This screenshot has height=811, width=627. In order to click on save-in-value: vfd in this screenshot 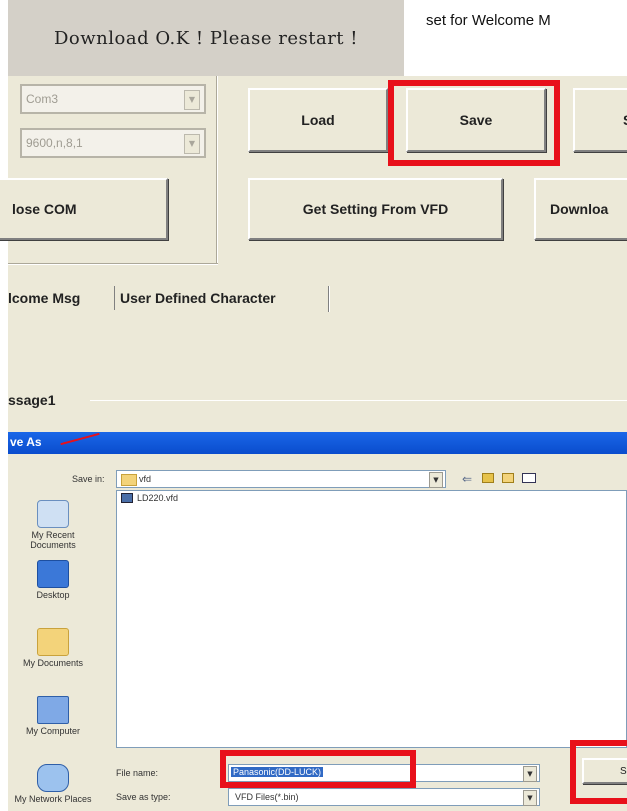, I will do `click(145, 479)`.